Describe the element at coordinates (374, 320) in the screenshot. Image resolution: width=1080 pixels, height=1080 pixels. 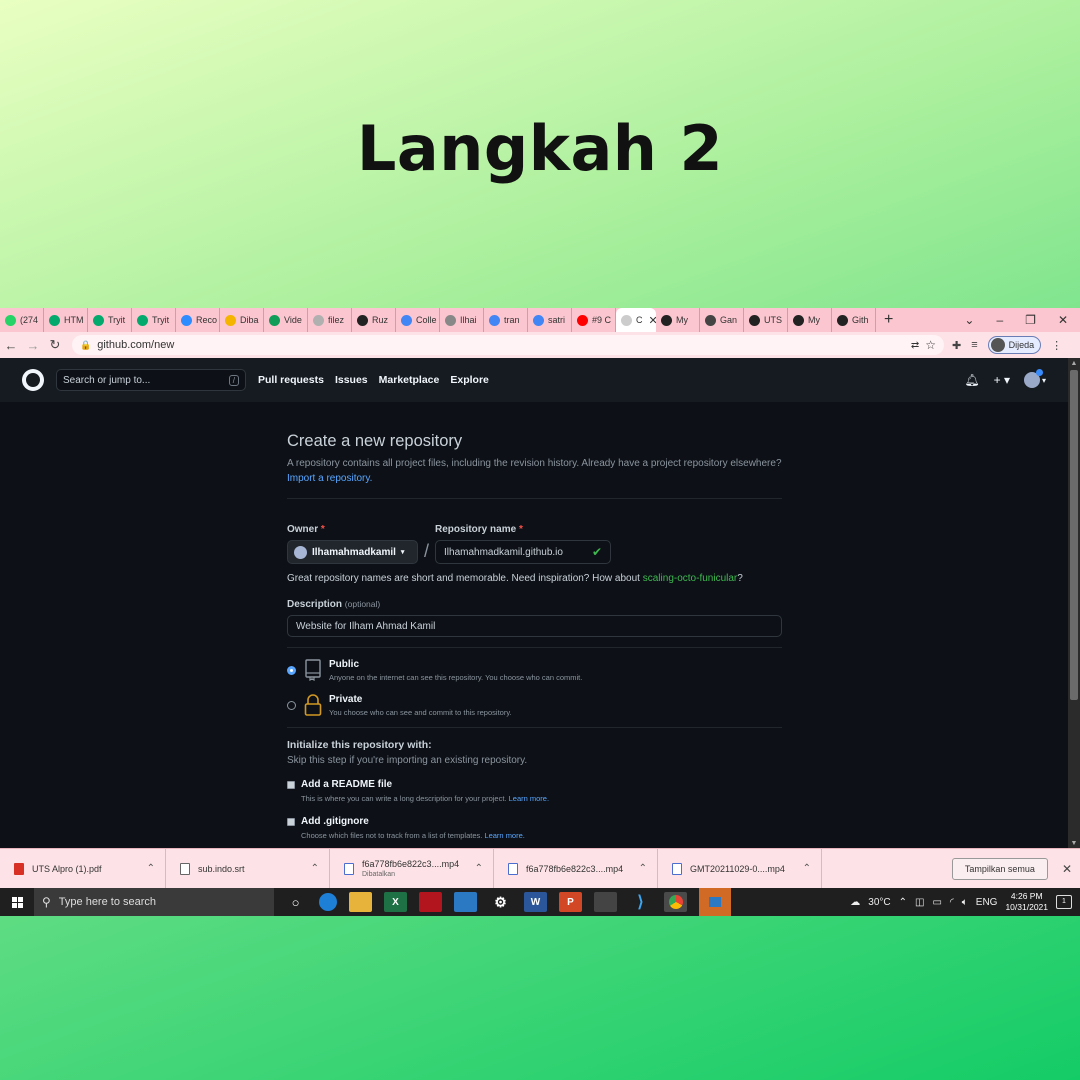
I see `browser-tab: Ruz` at that location.